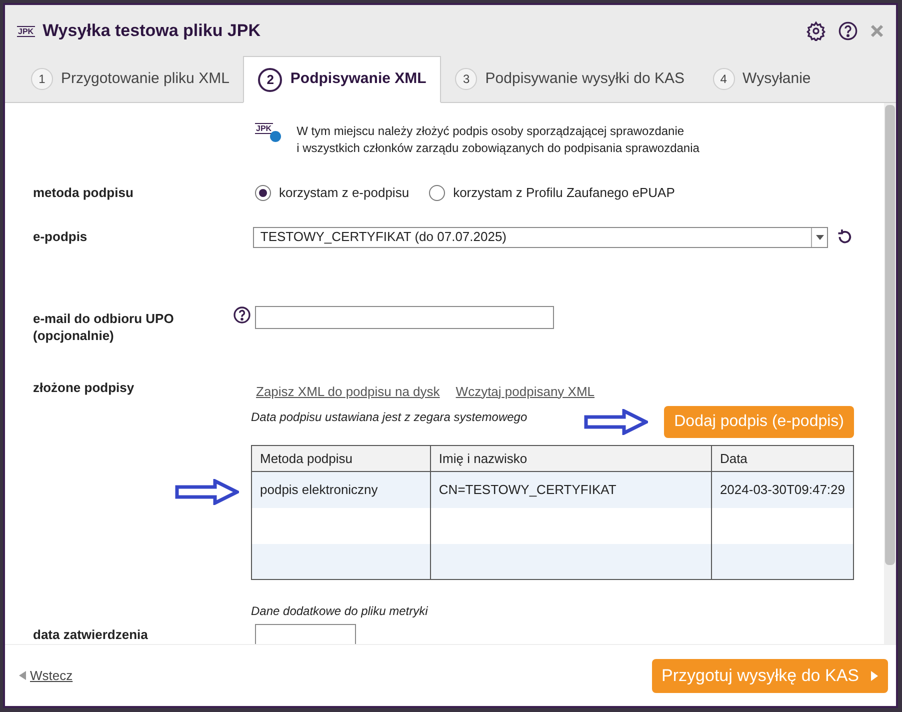 This screenshot has height=712, width=902. I want to click on link: Wczytaj podpisany XML, so click(525, 391).